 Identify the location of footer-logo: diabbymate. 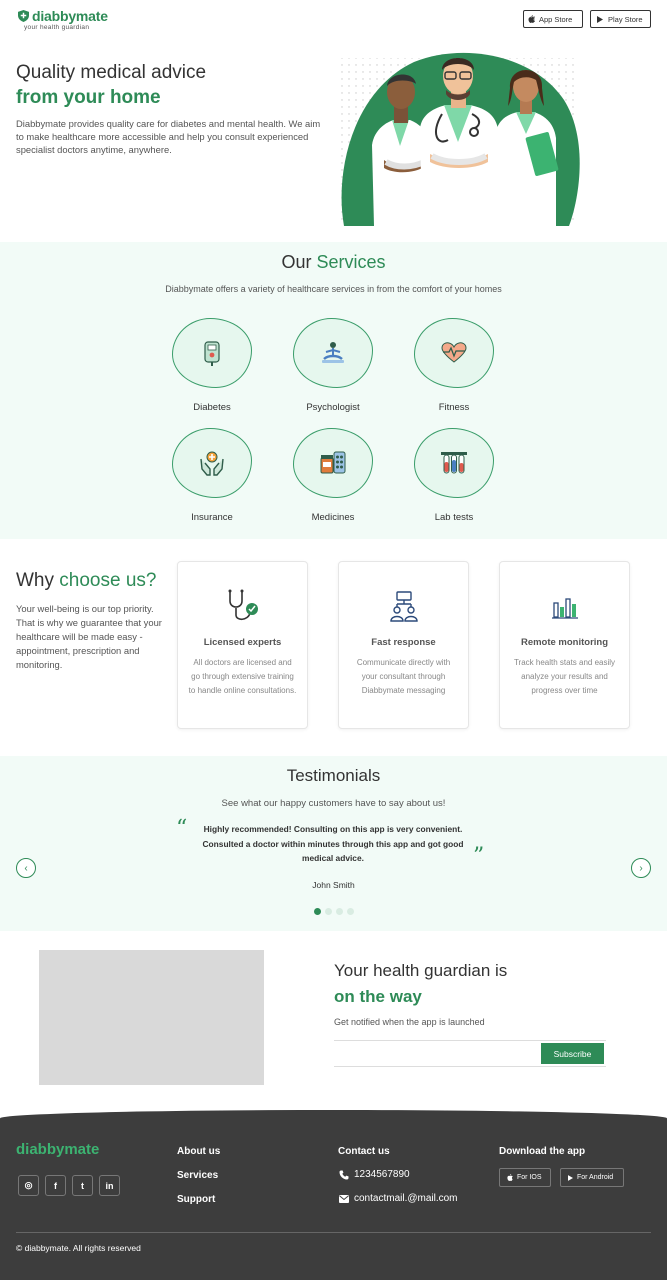
(57, 1149).